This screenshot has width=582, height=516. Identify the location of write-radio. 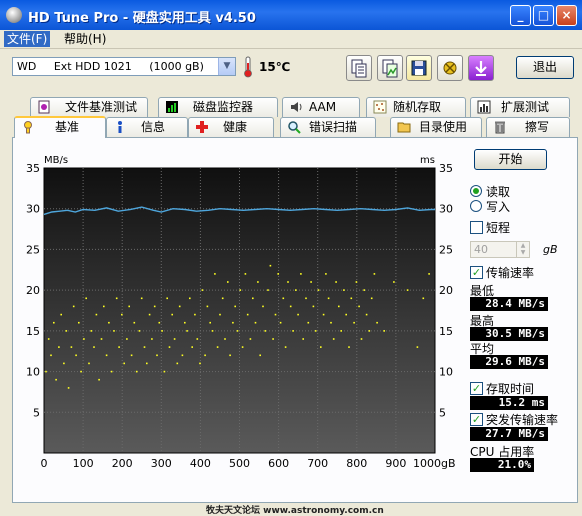
(476, 206).